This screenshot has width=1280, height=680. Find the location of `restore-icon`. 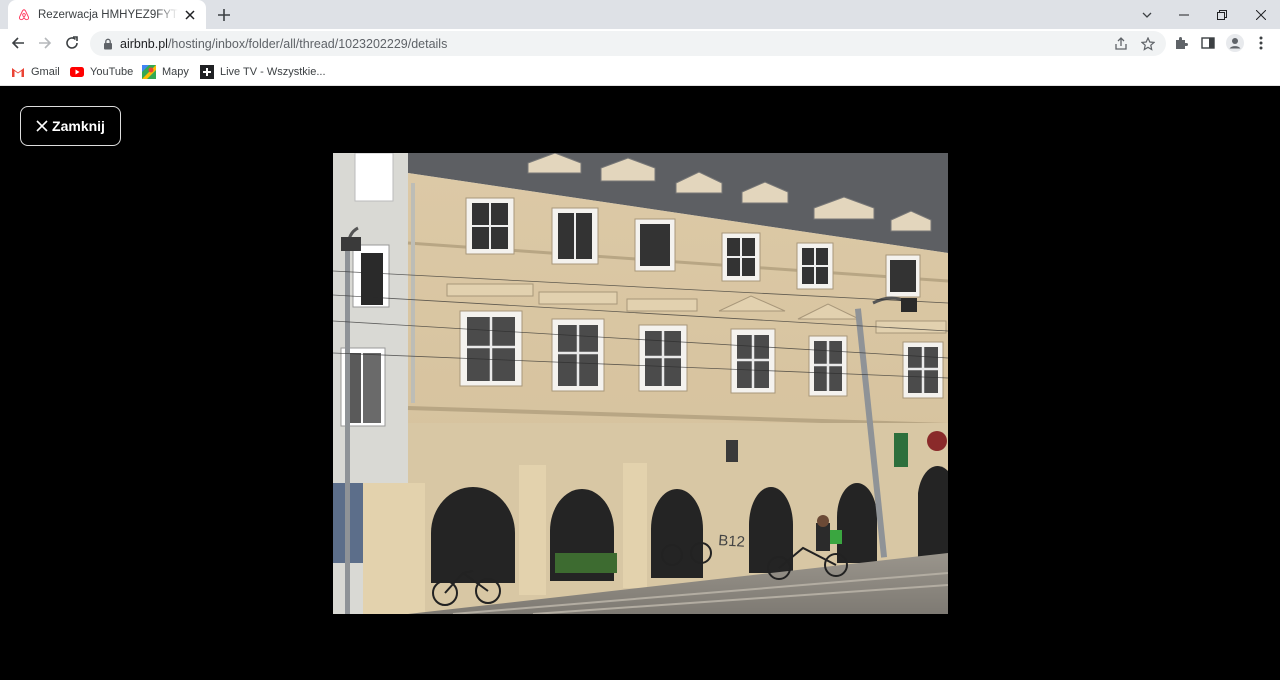

restore-icon is located at coordinates (1222, 14).